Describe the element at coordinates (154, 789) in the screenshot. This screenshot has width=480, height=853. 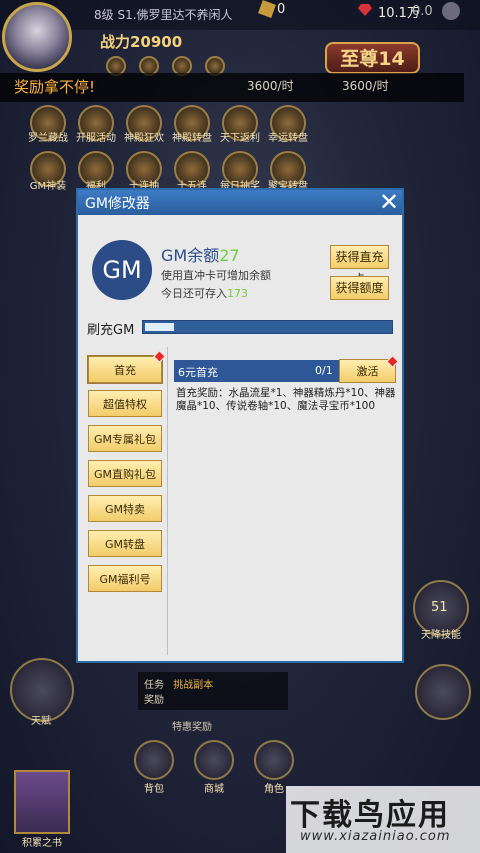
I see `bag-label: 背包` at that location.